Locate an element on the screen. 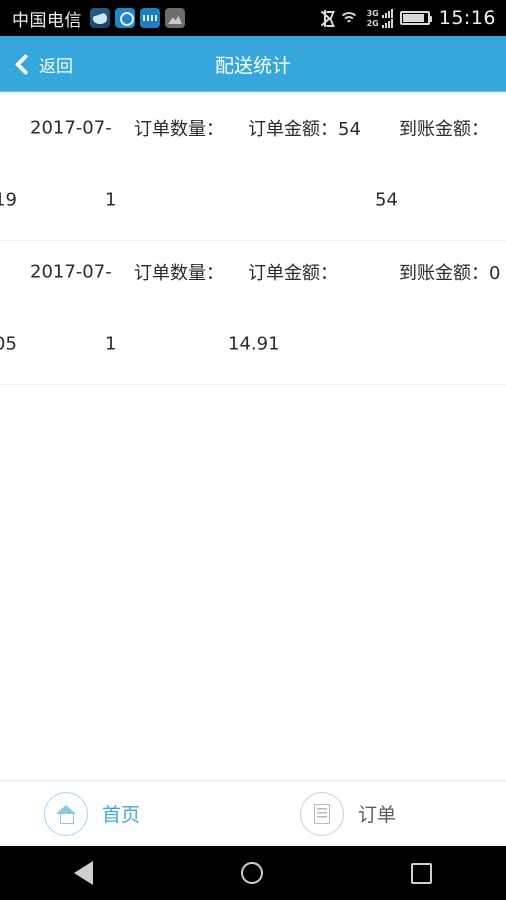  tab-home-label: 首页 is located at coordinates (121, 815).